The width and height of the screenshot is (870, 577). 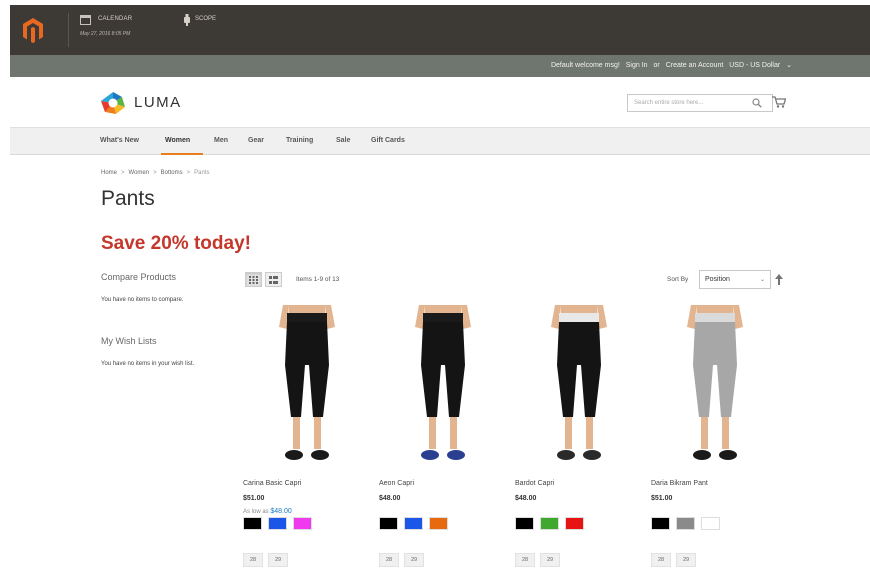 I want to click on promo-banner: Save 20% today!, so click(x=176, y=243).